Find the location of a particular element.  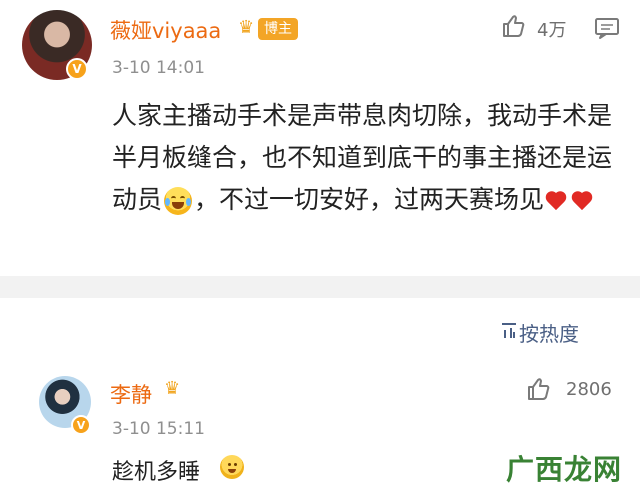

sort-by-hot-button: 按热度 is located at coordinates (549, 332).